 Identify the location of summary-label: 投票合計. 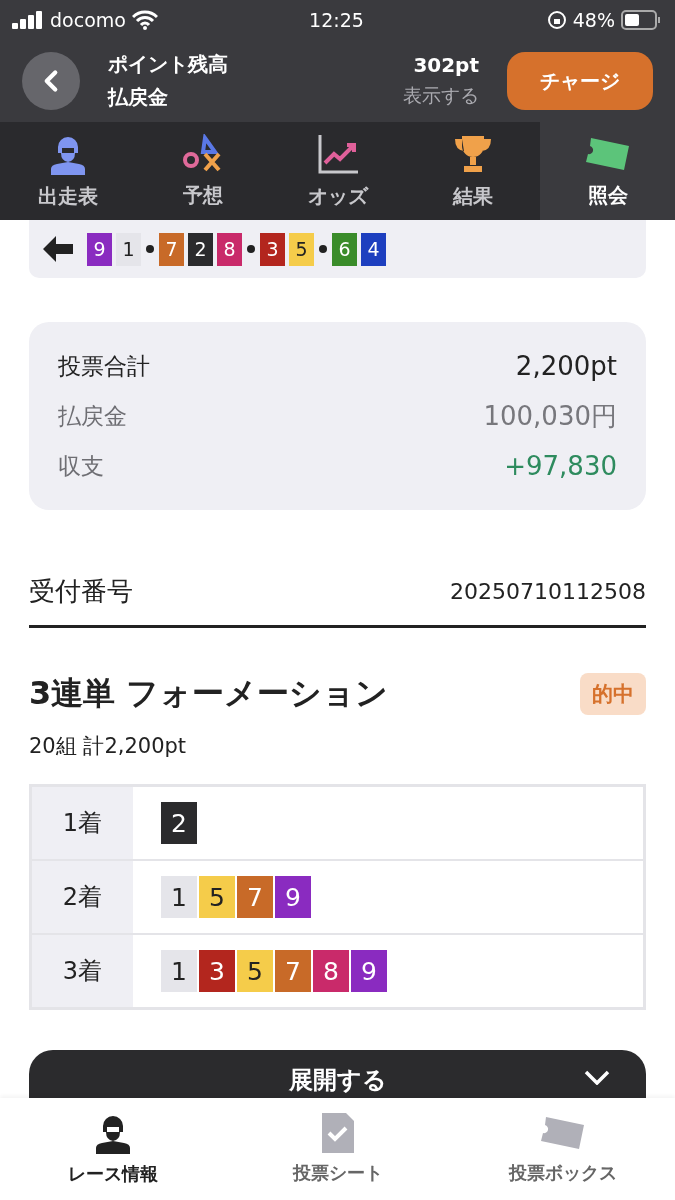
(104, 366).